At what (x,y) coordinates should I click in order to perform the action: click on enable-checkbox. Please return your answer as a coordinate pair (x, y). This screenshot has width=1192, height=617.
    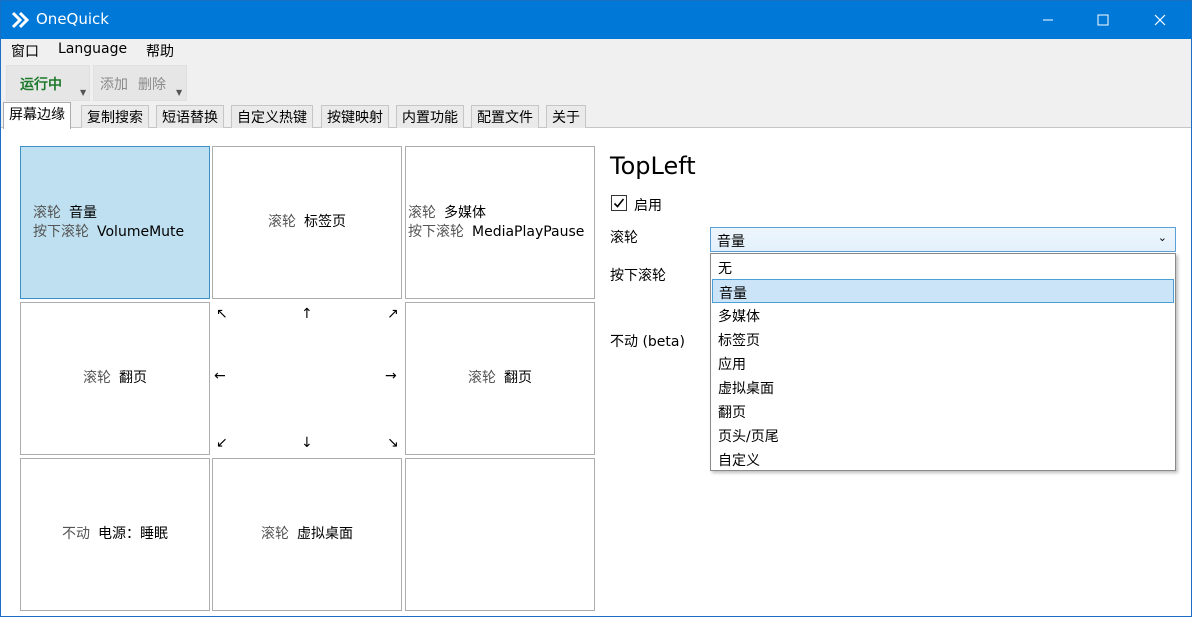
    Looking at the image, I should click on (619, 203).